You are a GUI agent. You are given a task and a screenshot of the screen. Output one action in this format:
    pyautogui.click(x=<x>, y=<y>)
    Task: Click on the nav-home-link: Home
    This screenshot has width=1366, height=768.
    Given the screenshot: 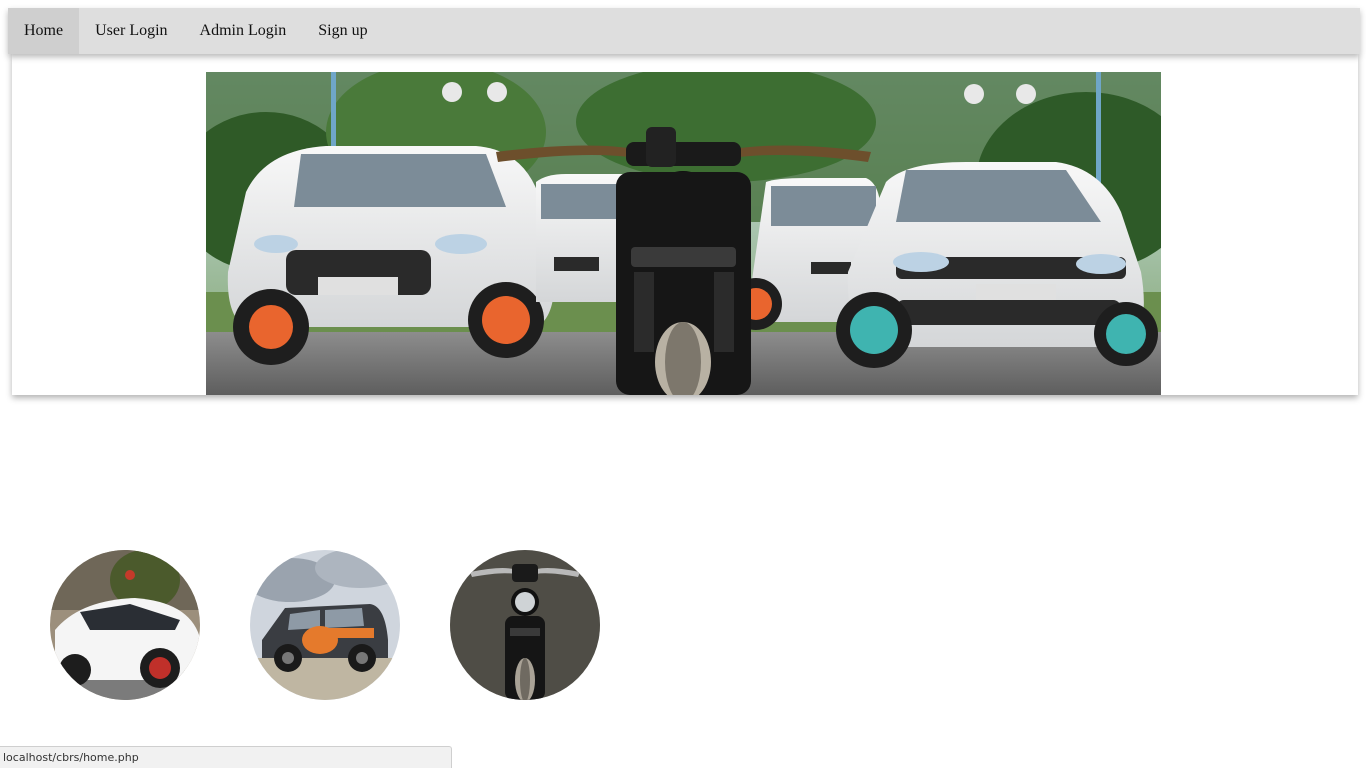 What is the action you would take?
    pyautogui.click(x=44, y=31)
    